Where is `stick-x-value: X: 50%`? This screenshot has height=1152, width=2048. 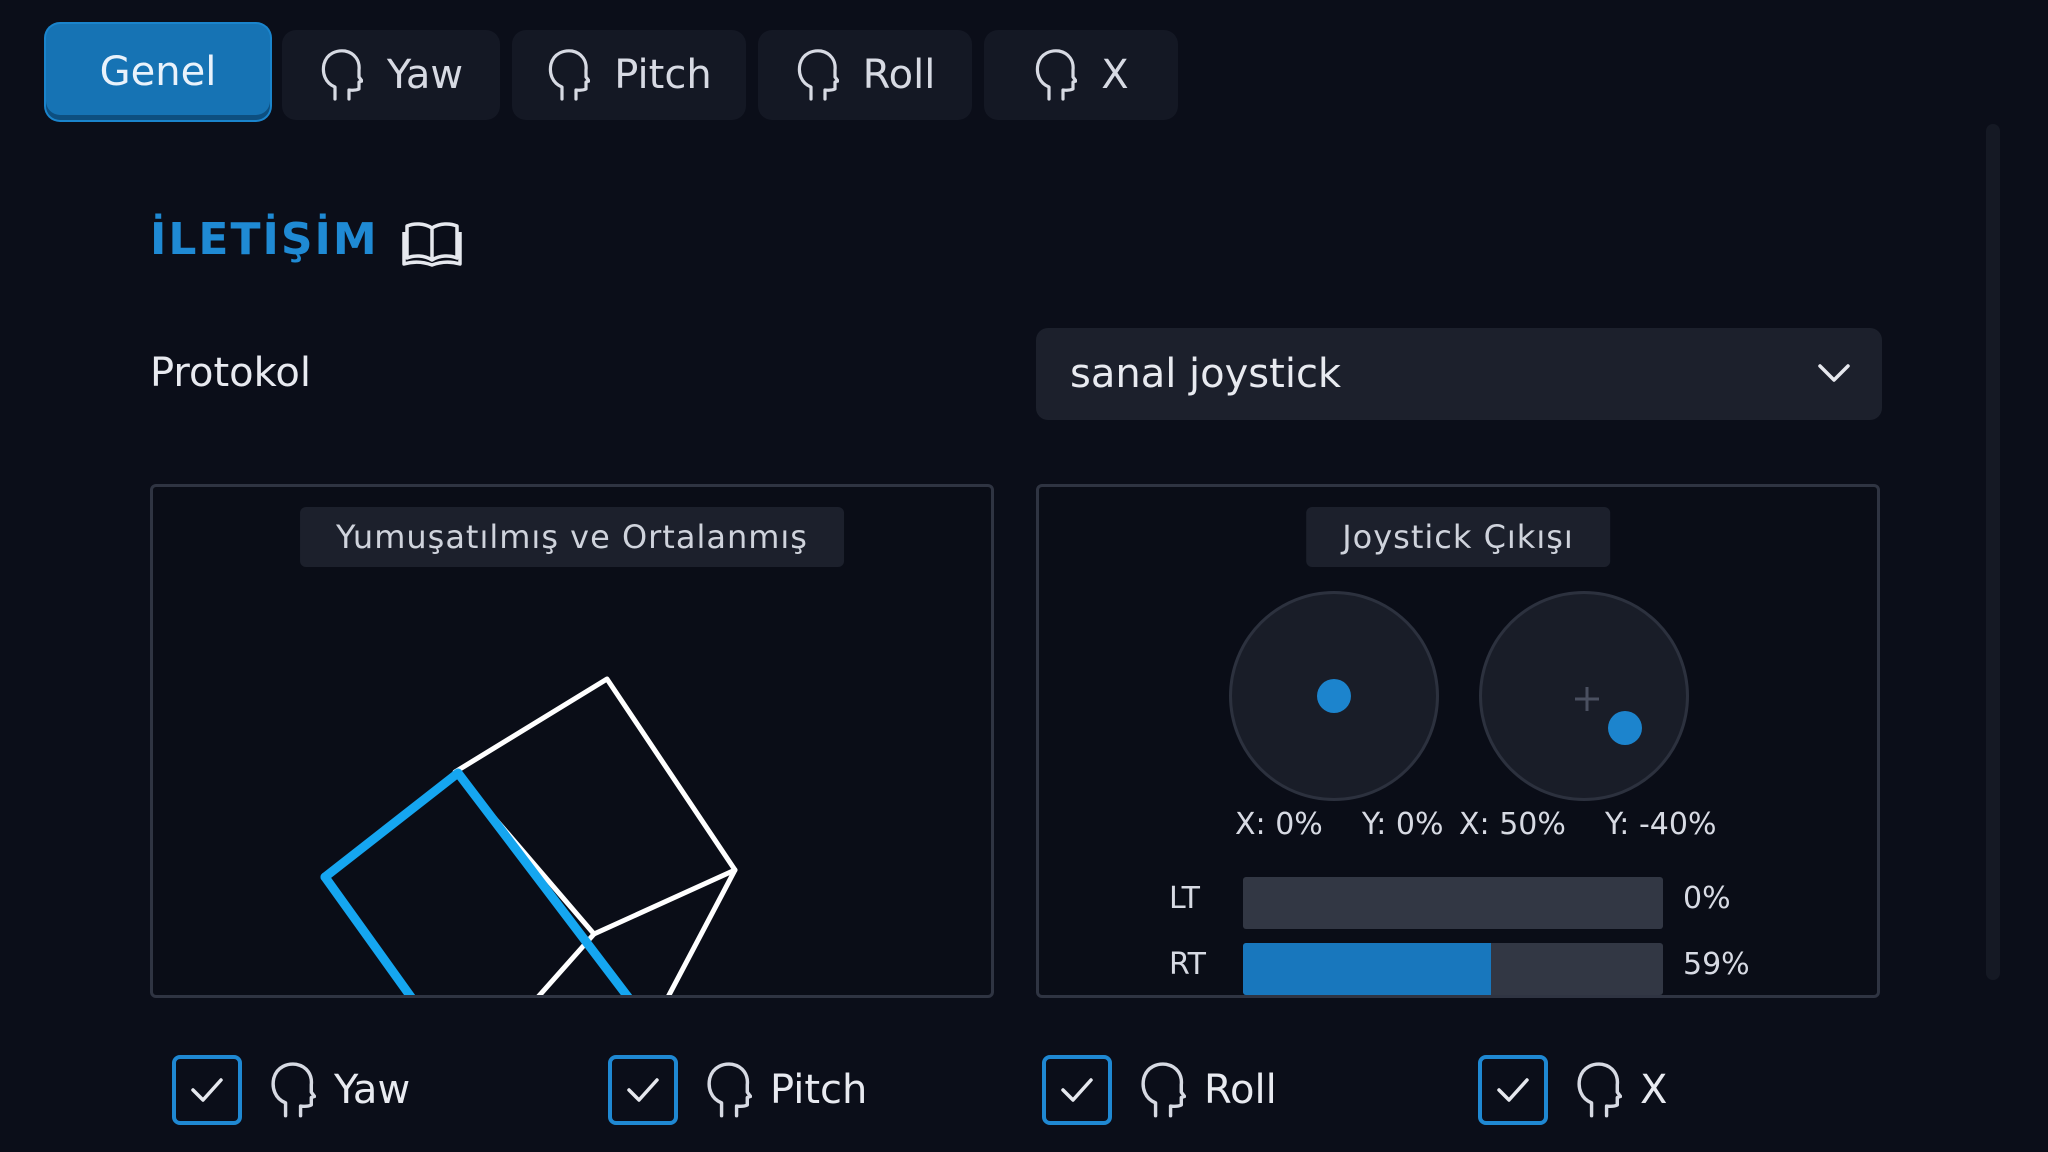
stick-x-value: X: 50% is located at coordinates (1512, 824).